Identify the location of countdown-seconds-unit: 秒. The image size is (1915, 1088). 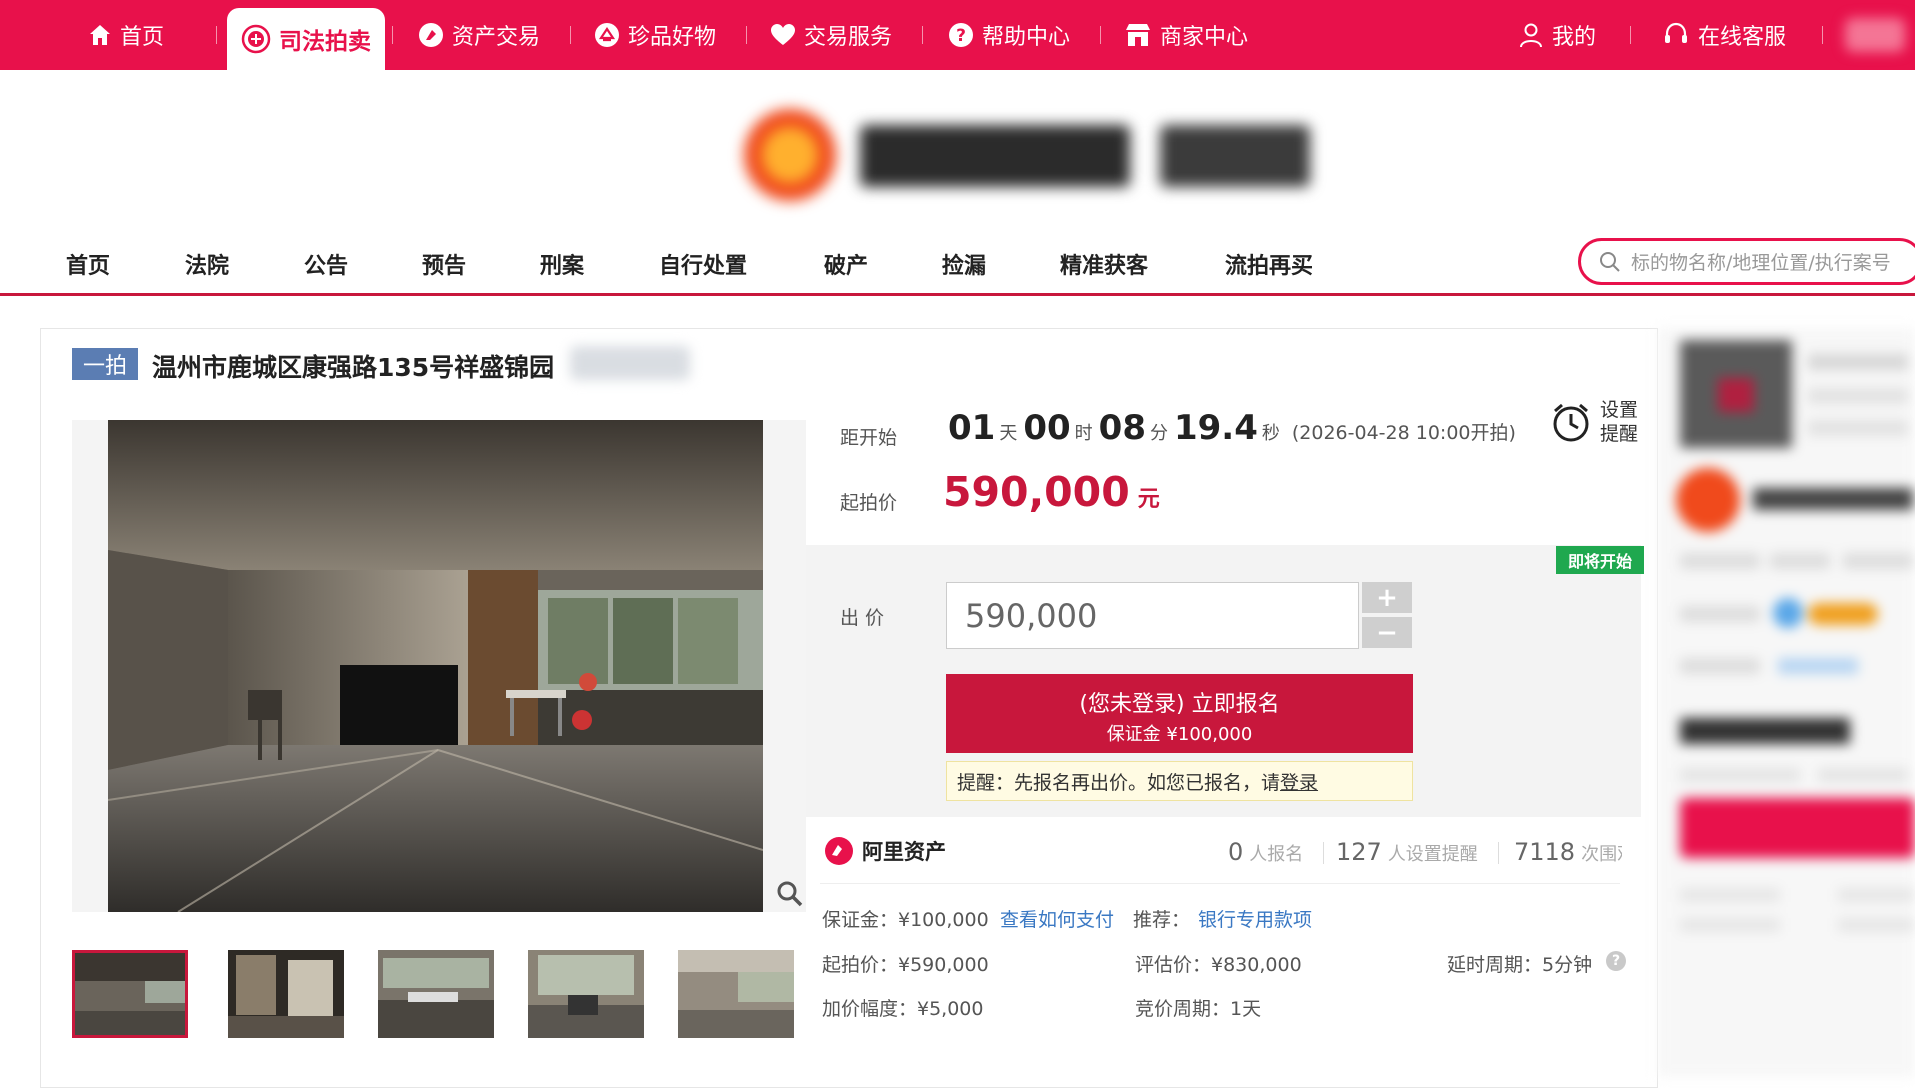
(1270, 433).